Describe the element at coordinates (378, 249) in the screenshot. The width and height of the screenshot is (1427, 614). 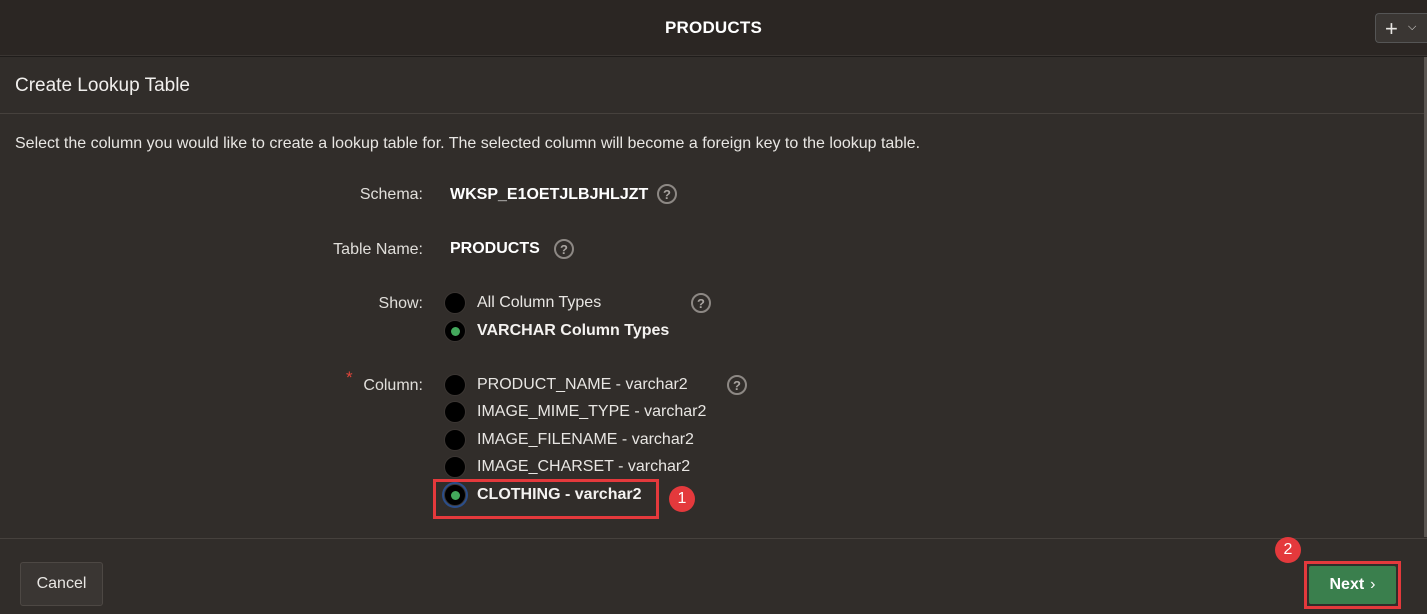
I see `table-name-label: Table Name:` at that location.